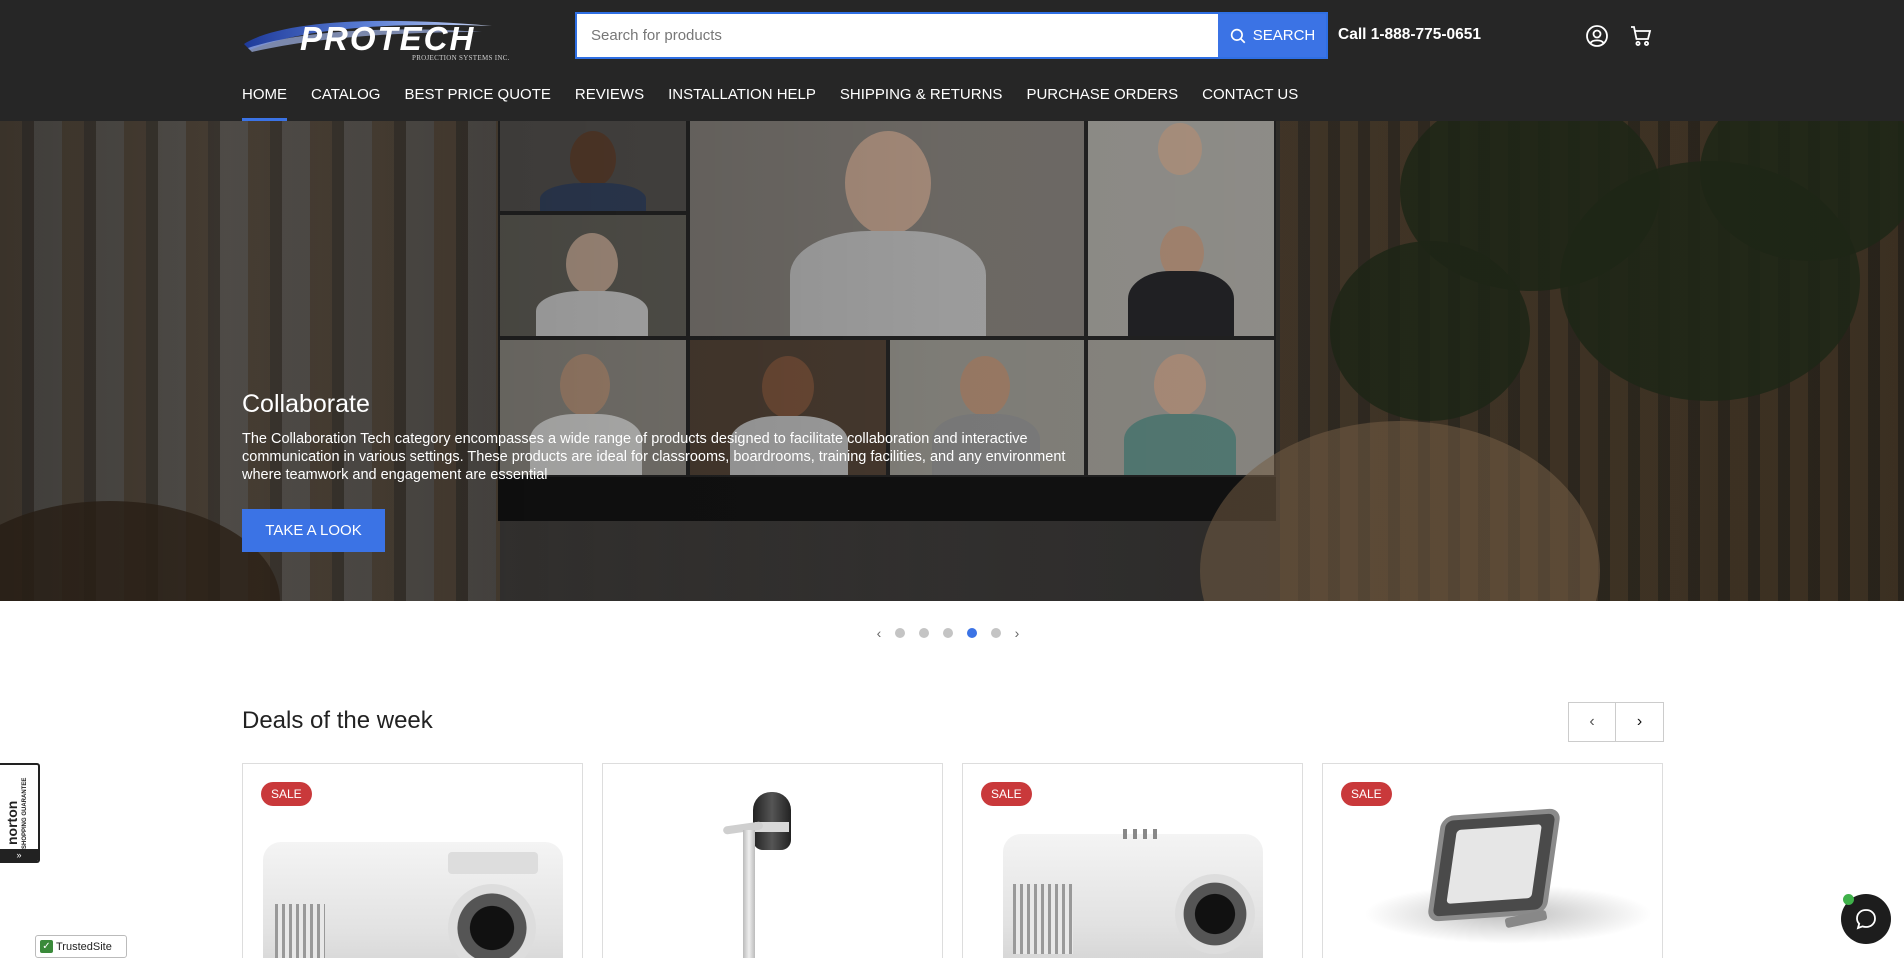 The height and width of the screenshot is (958, 1904). What do you see at coordinates (921, 103) in the screenshot?
I see `nav-shipping-returns: SHIPPING & RETURNS` at bounding box center [921, 103].